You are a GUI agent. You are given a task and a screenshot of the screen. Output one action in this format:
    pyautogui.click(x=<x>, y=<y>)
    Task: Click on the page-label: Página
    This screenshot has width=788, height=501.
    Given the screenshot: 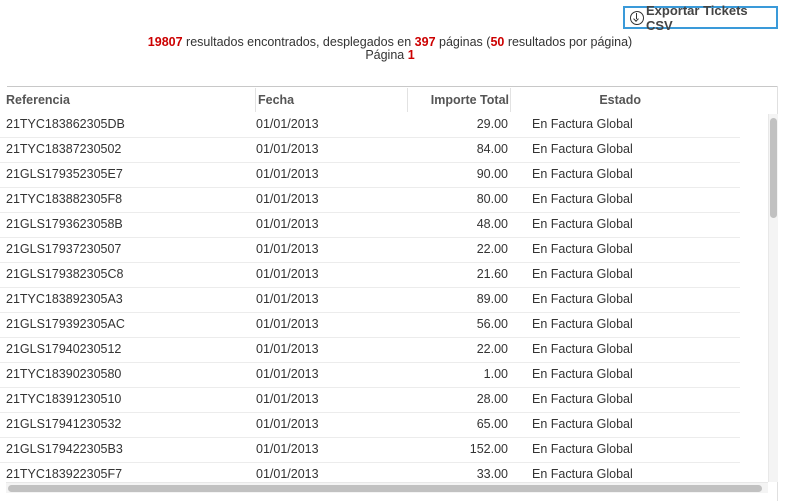 What is the action you would take?
    pyautogui.click(x=386, y=55)
    